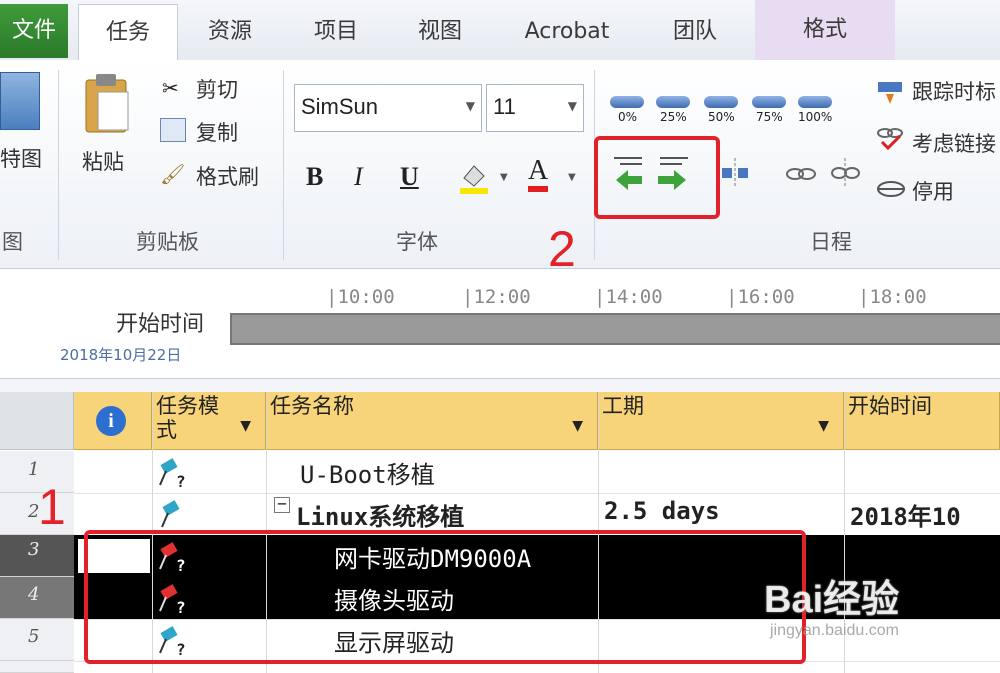  What do you see at coordinates (312, 406) in the screenshot?
I see `task-name-header-label: 任务名称` at bounding box center [312, 406].